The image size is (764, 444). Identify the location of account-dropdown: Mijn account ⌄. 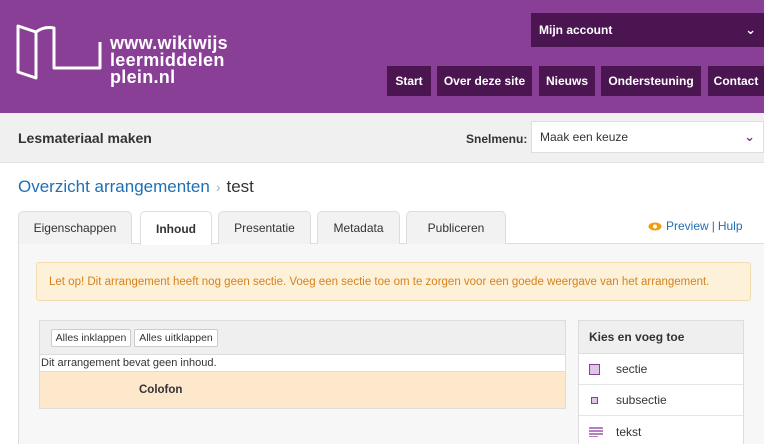
(647, 30).